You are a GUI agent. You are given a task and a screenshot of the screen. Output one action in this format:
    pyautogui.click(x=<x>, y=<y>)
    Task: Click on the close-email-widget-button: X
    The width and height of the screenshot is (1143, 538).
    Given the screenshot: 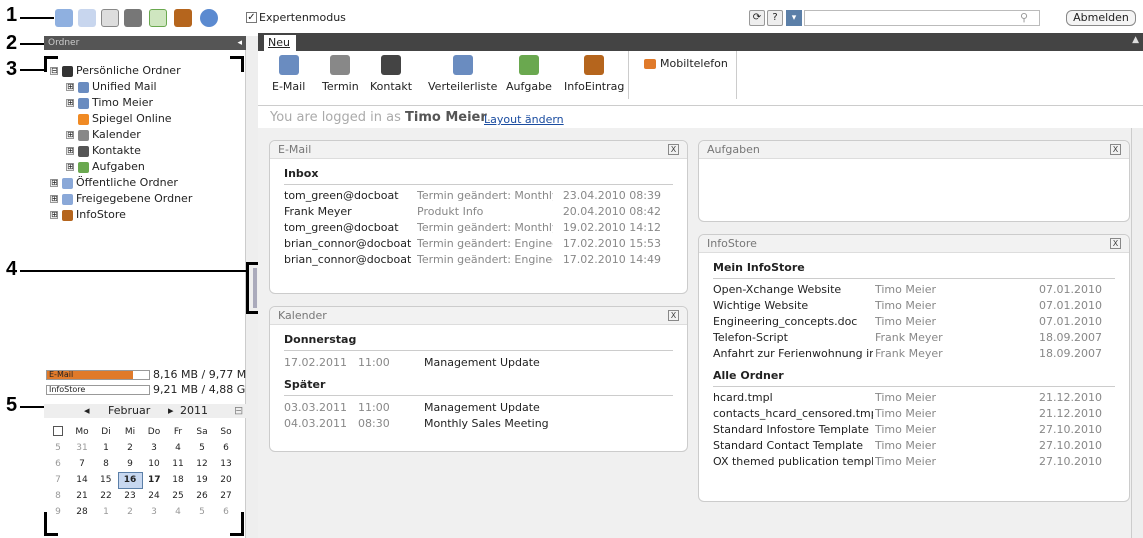 What is the action you would take?
    pyautogui.click(x=673, y=149)
    